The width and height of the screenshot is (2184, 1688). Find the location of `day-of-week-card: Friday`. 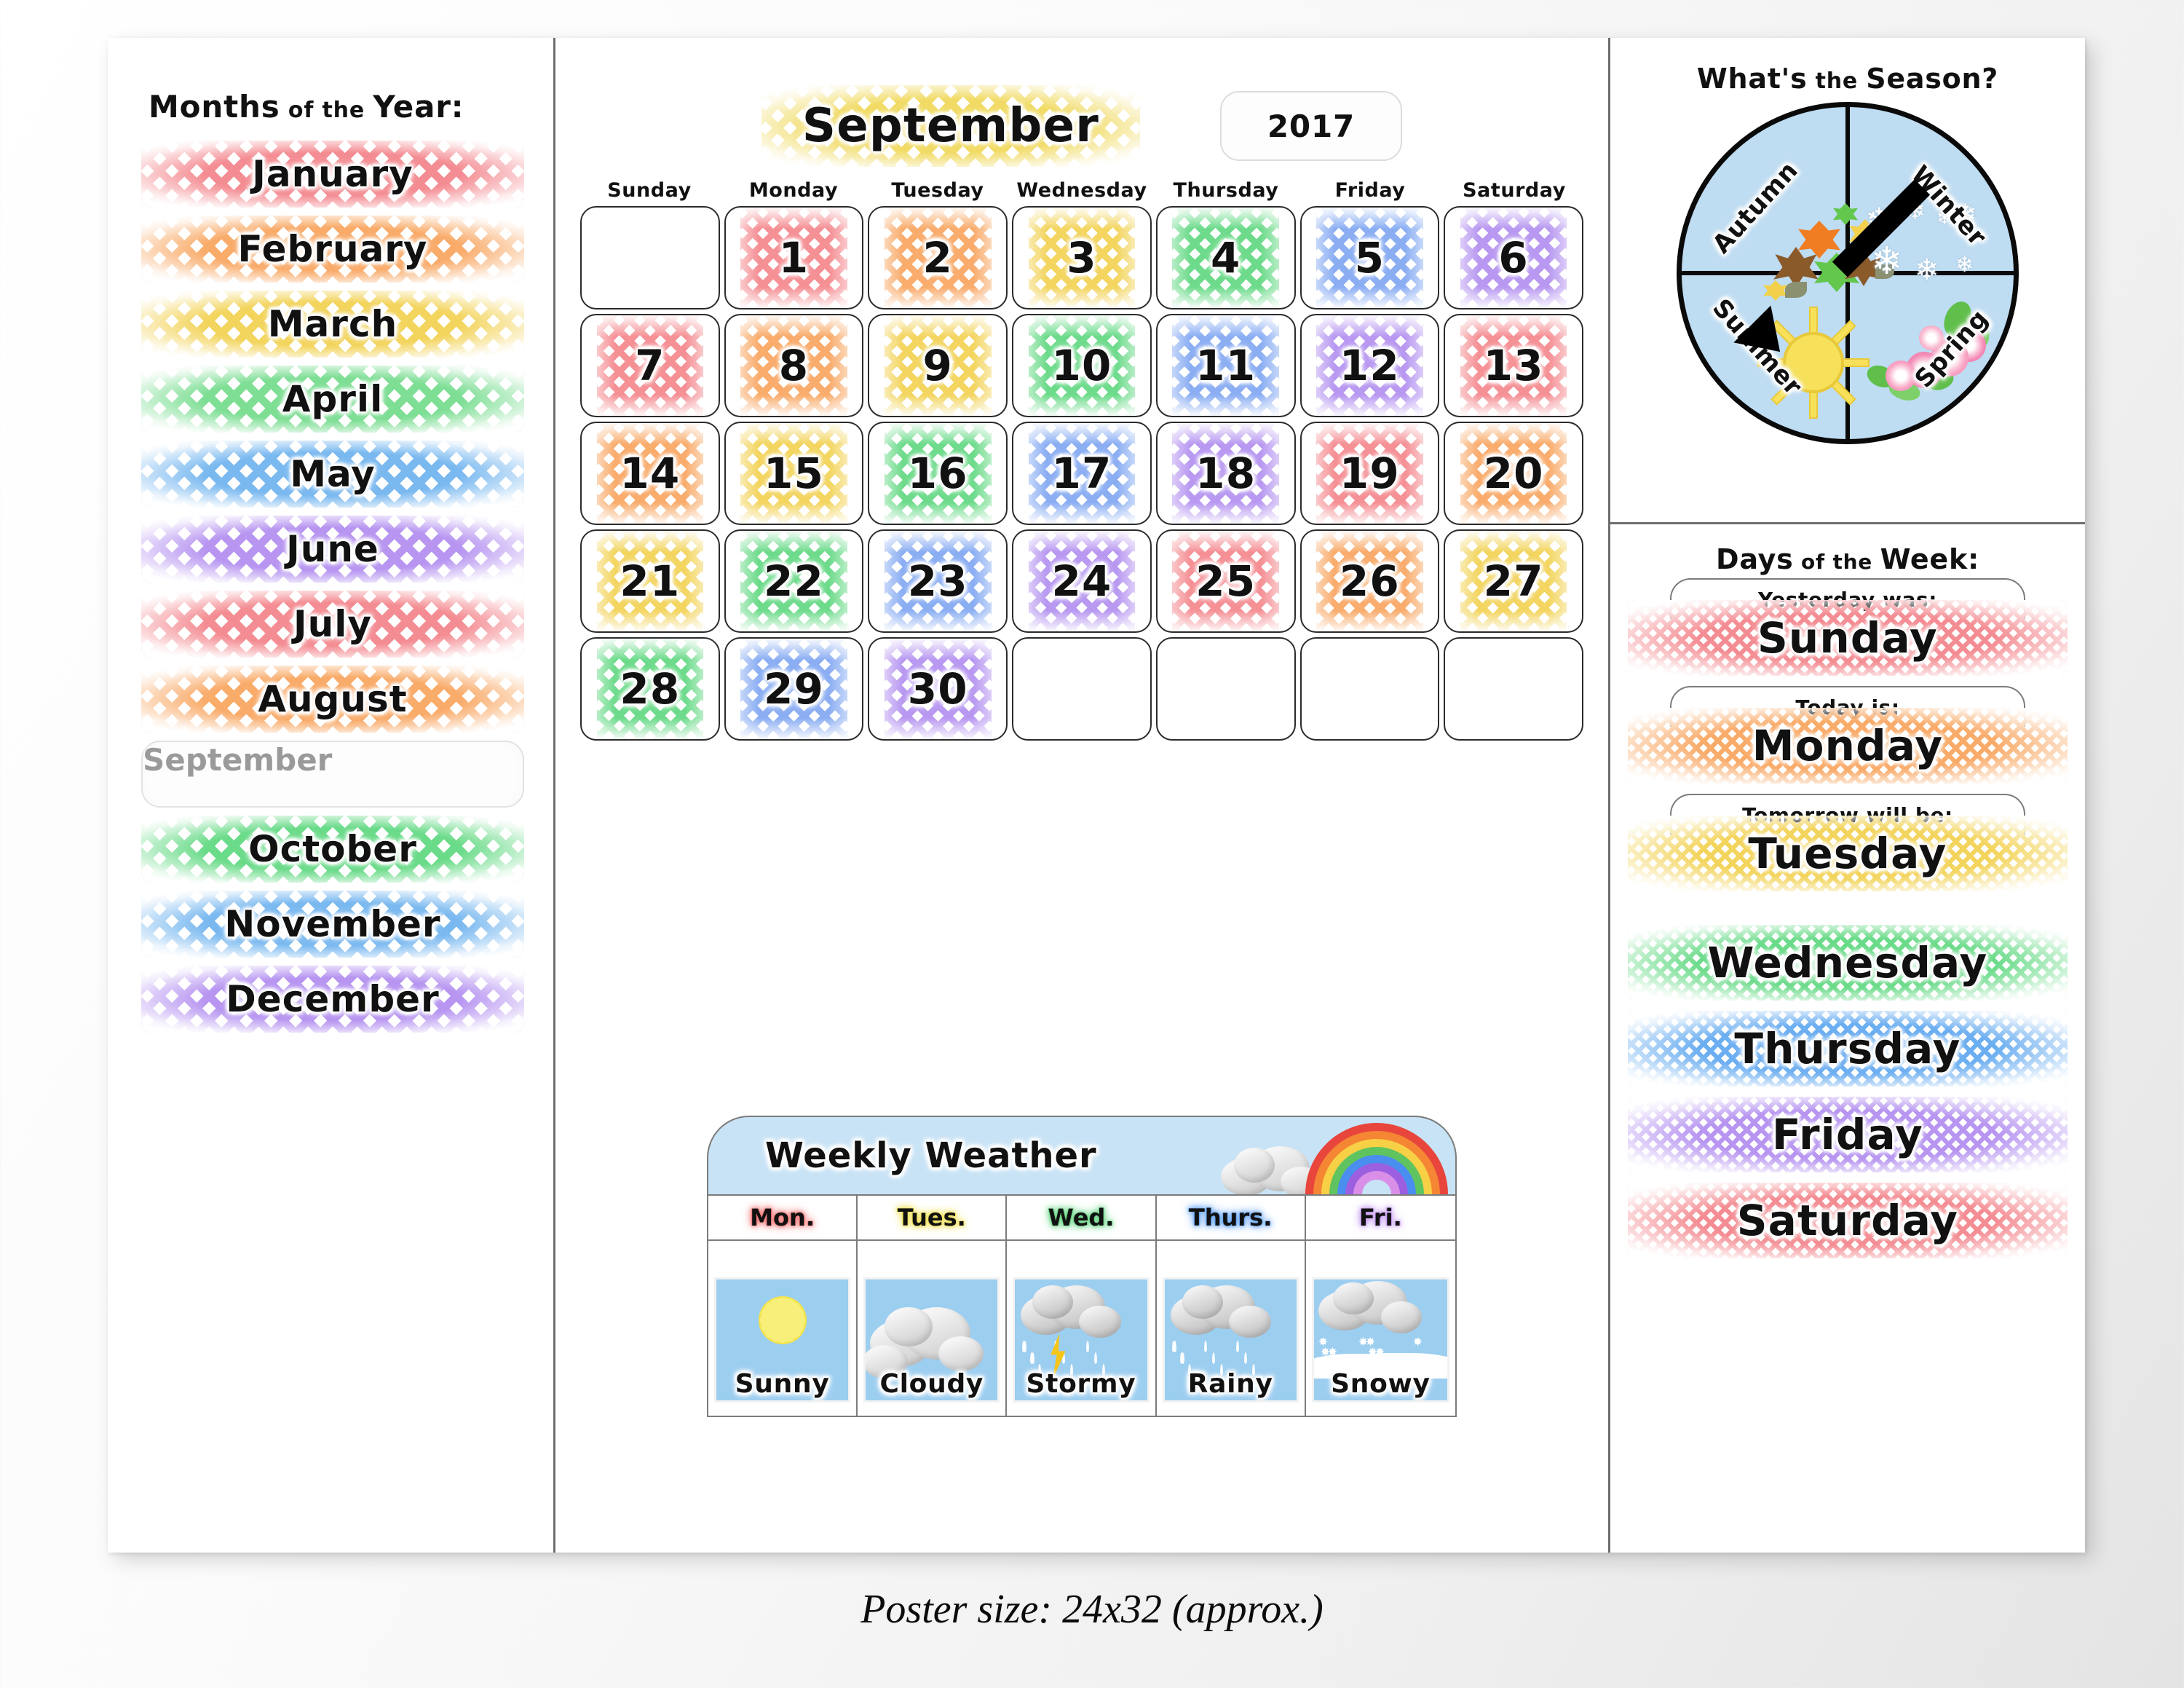

day-of-week-card: Friday is located at coordinates (1848, 1134).